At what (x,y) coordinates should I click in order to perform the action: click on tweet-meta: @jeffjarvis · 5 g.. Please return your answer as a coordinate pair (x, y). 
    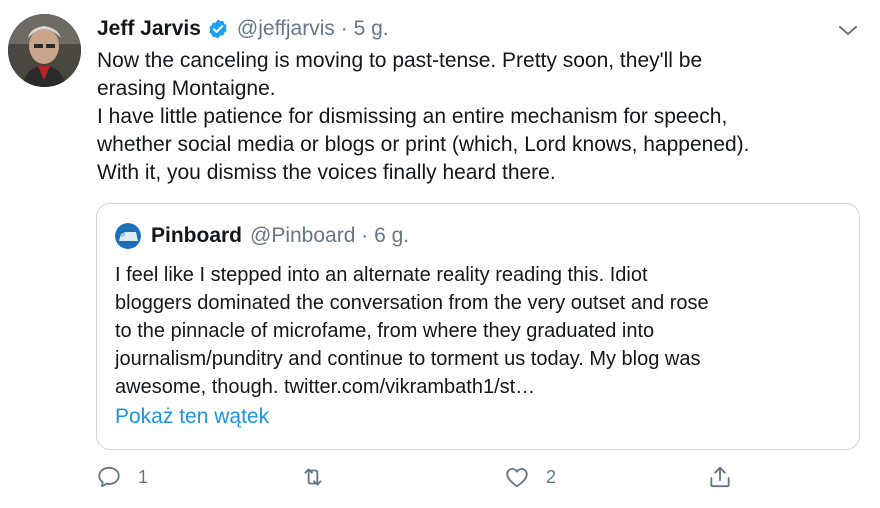
    Looking at the image, I should click on (313, 29).